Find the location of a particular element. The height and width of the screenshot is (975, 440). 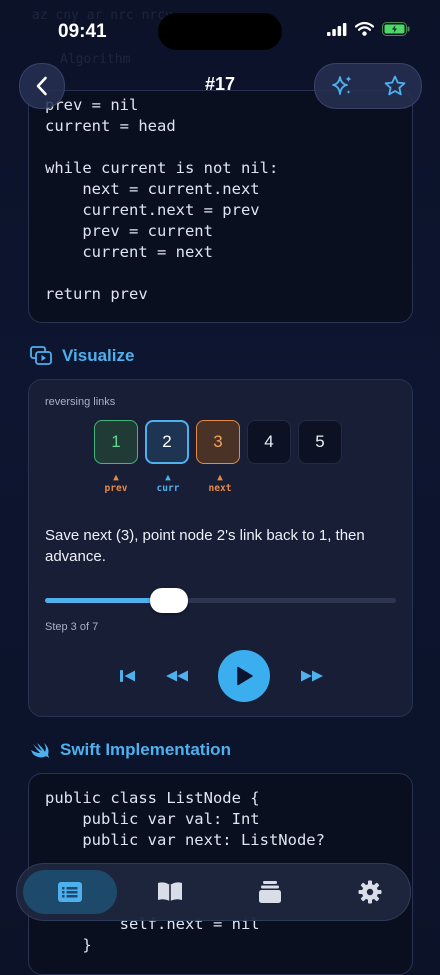

signal-icon is located at coordinates (337, 29).